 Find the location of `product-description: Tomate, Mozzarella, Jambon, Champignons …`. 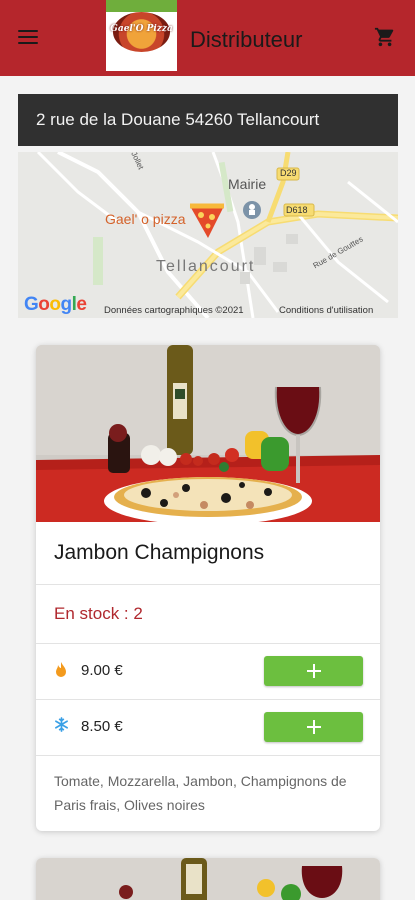

product-description: Tomate, Mozzarella, Jambon, Champignons … is located at coordinates (200, 793).